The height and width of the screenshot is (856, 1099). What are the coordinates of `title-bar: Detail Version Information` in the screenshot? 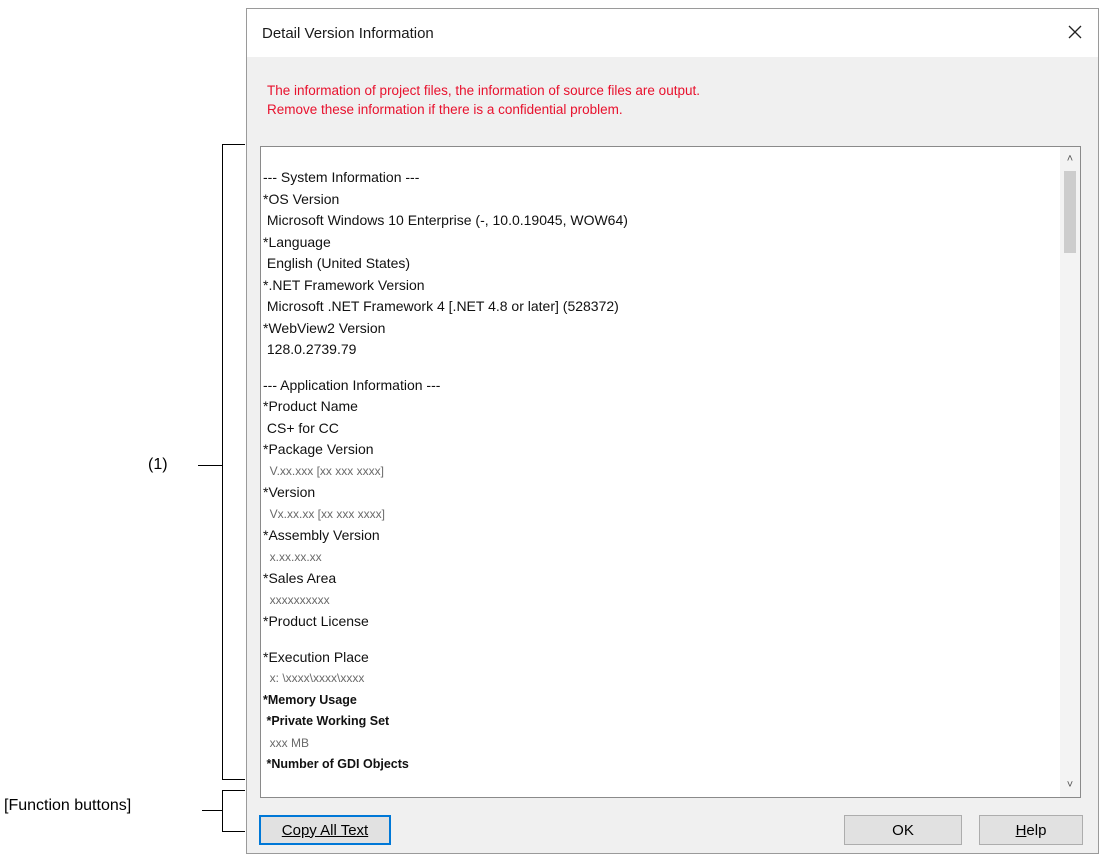 It's located at (672, 33).